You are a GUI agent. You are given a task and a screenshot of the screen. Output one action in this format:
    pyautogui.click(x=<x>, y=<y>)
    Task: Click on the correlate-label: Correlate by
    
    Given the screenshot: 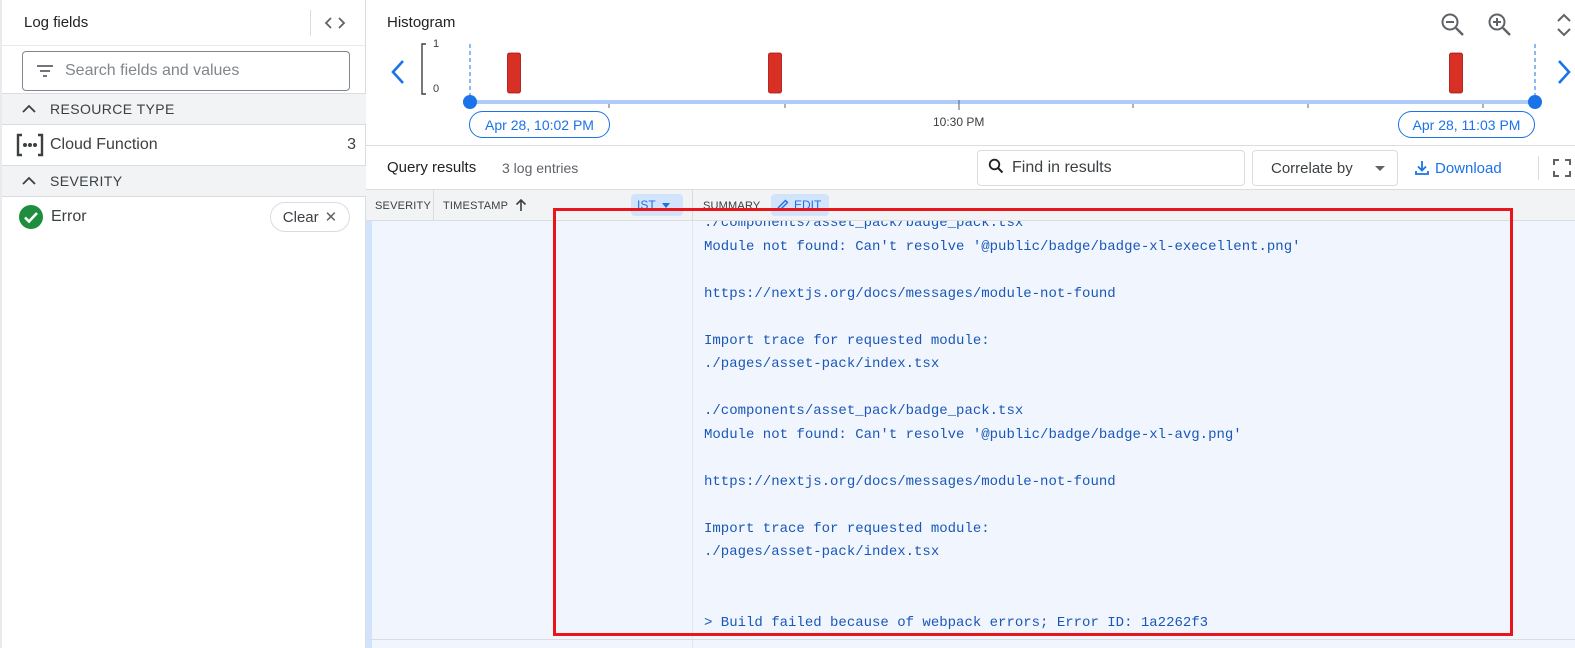 What is the action you would take?
    pyautogui.click(x=1312, y=168)
    